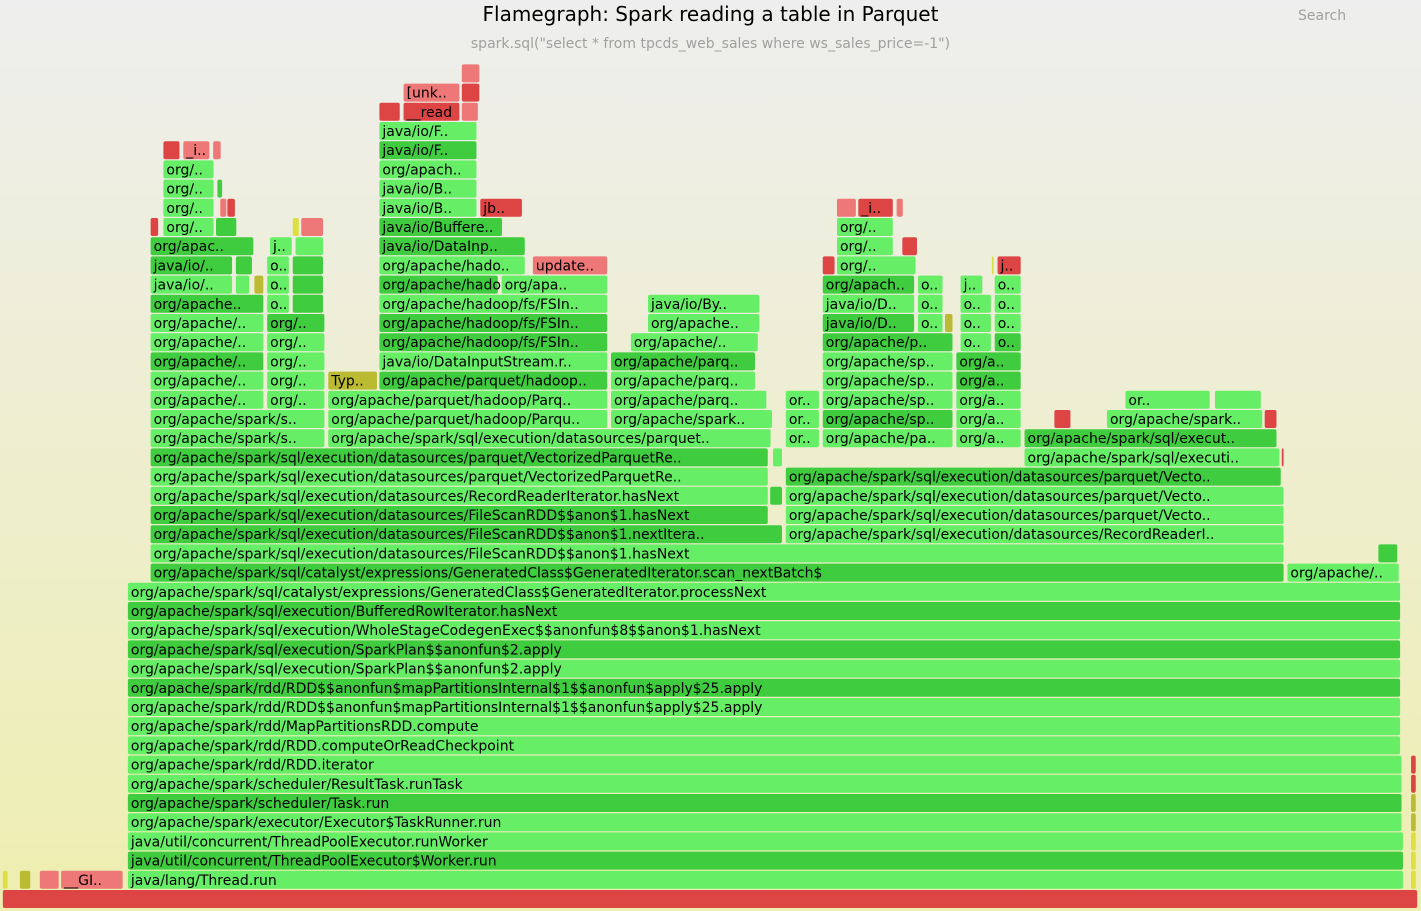 The width and height of the screenshot is (1421, 911). I want to click on flame-frame: org/apache/spark/s.., so click(237, 419).